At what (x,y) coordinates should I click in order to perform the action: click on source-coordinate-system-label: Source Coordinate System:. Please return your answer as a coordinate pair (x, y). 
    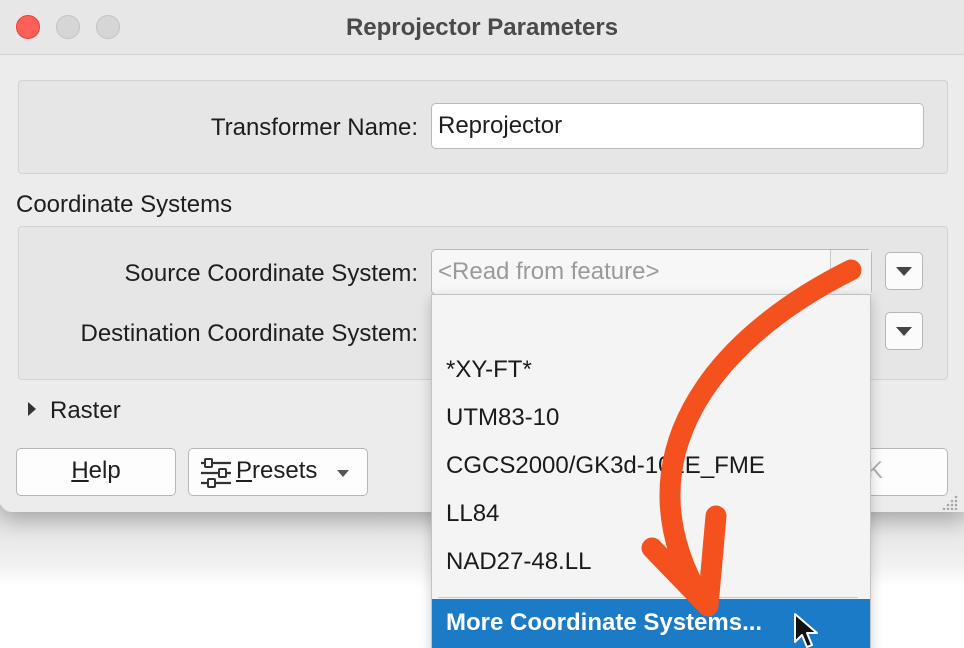
    Looking at the image, I should click on (271, 273).